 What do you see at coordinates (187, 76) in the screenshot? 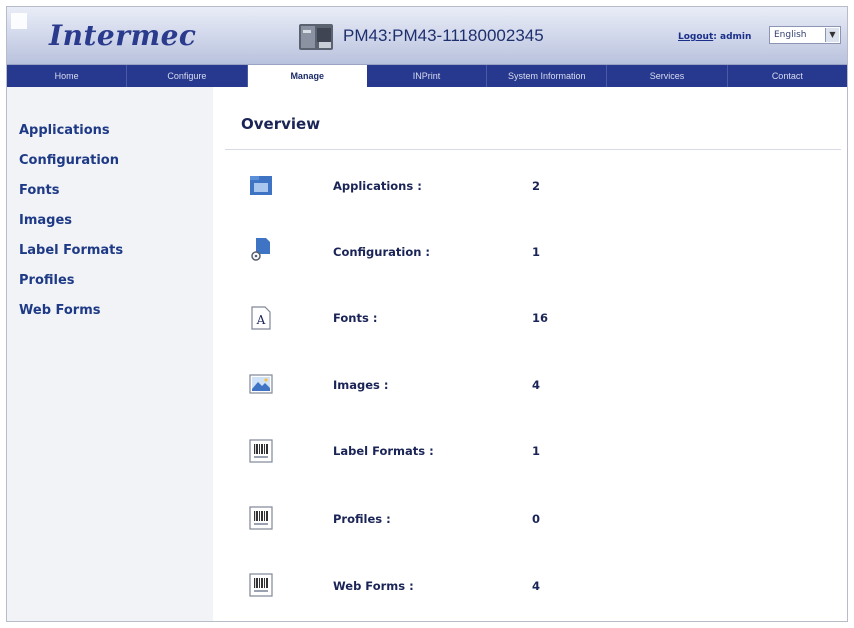
I see `nav-configure: Configure` at bounding box center [187, 76].